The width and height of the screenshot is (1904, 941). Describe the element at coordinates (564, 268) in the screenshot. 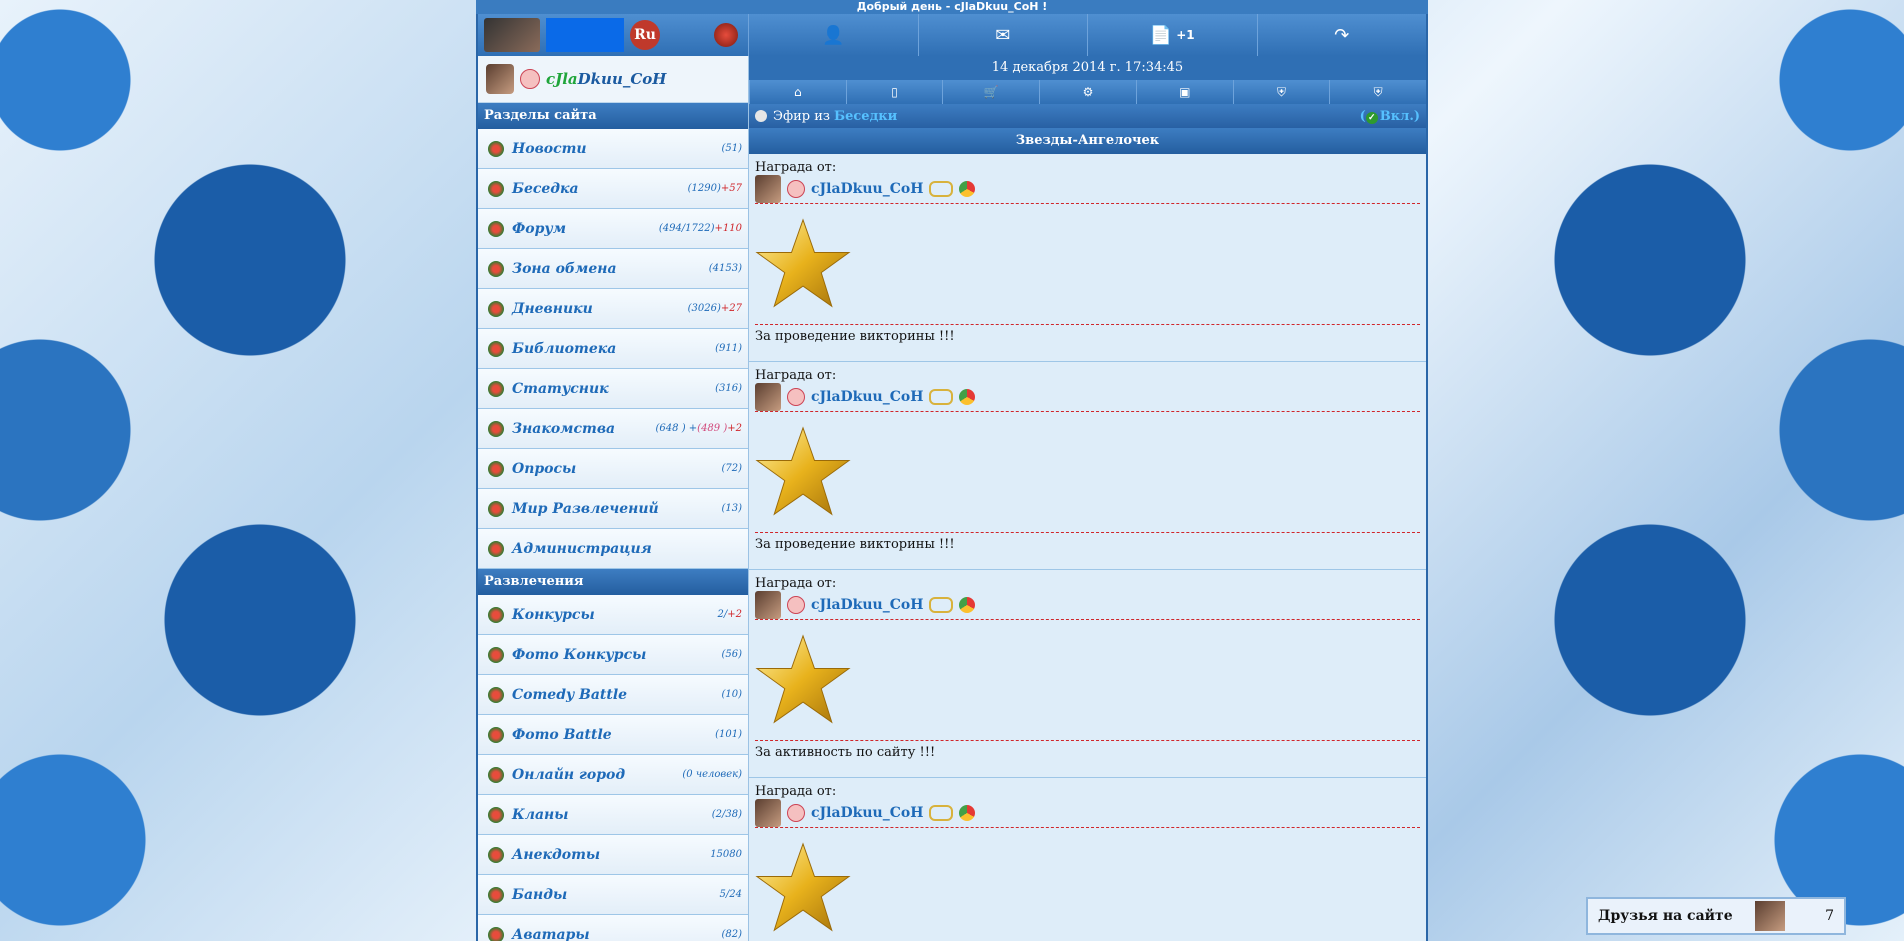

I see `sidebar-item-label: Зона обмена` at that location.